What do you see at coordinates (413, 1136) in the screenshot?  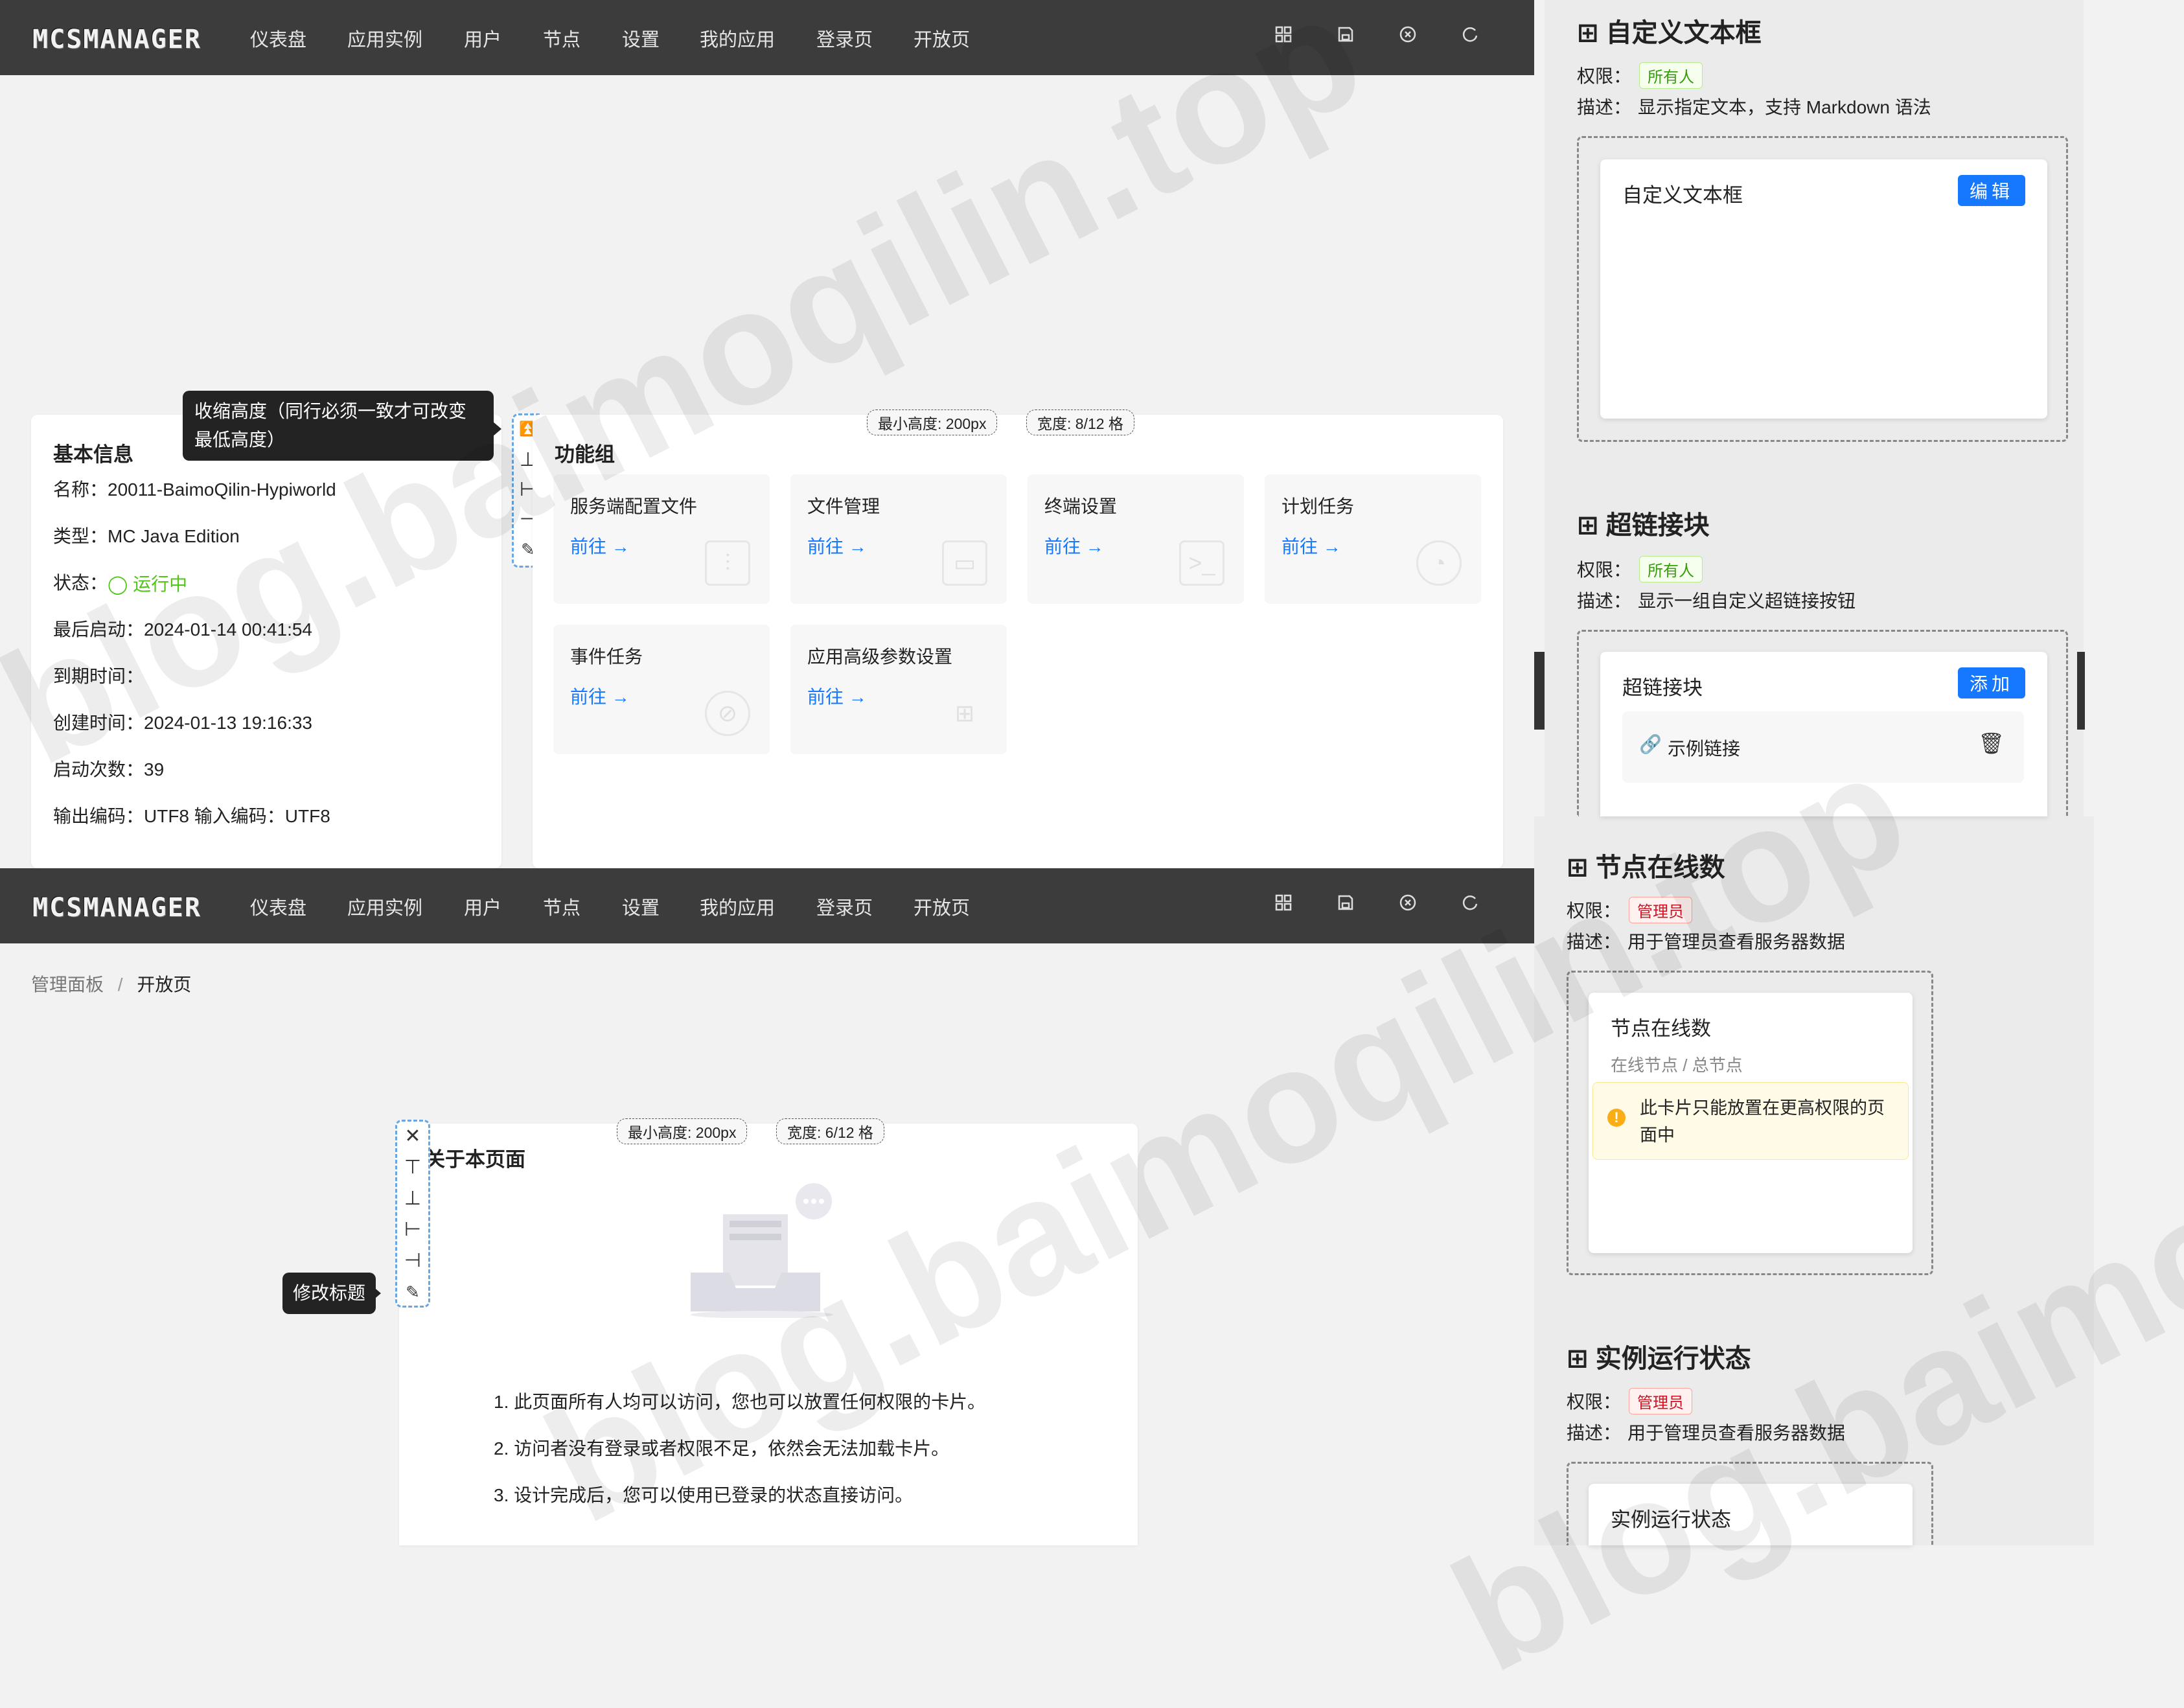 I see `close-icon: ✕` at bounding box center [413, 1136].